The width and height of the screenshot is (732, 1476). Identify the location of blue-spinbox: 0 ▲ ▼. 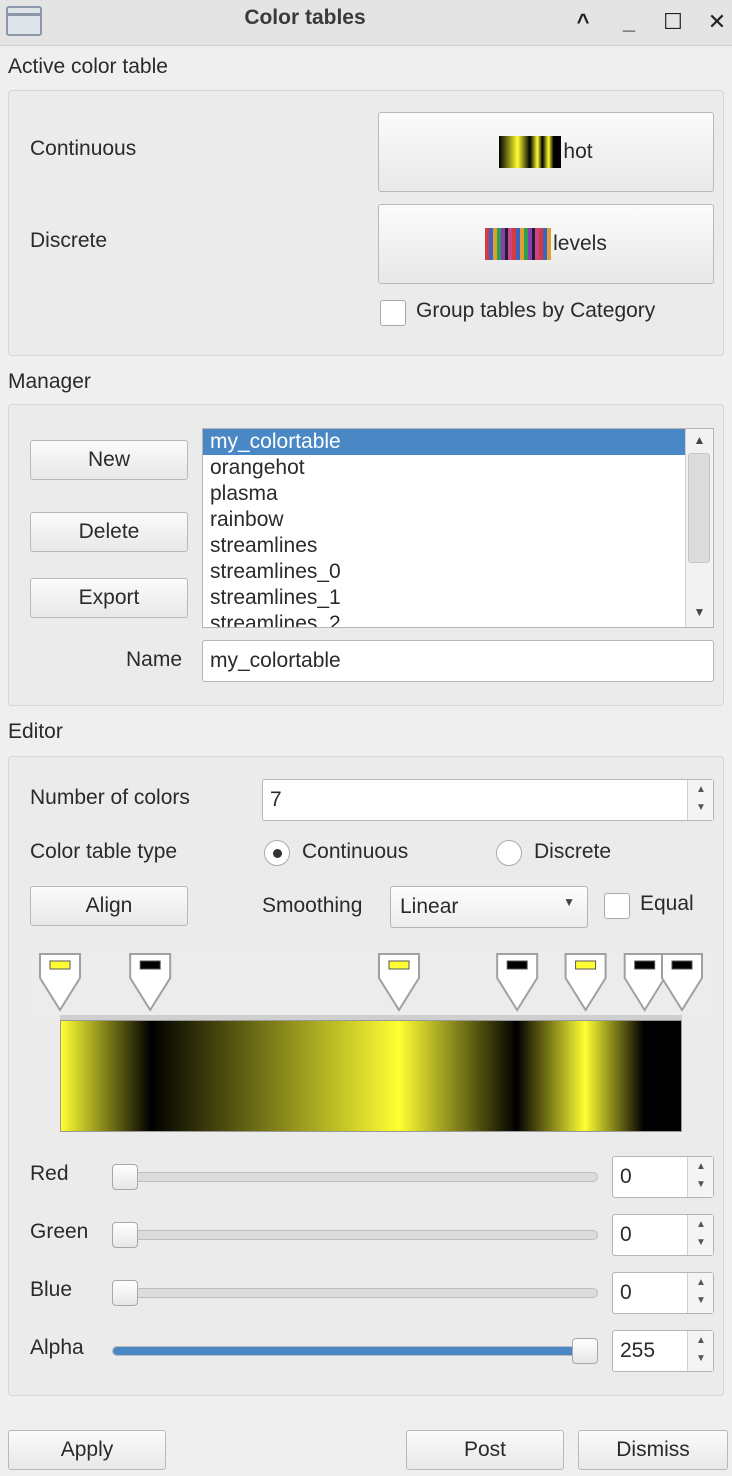
(663, 1293).